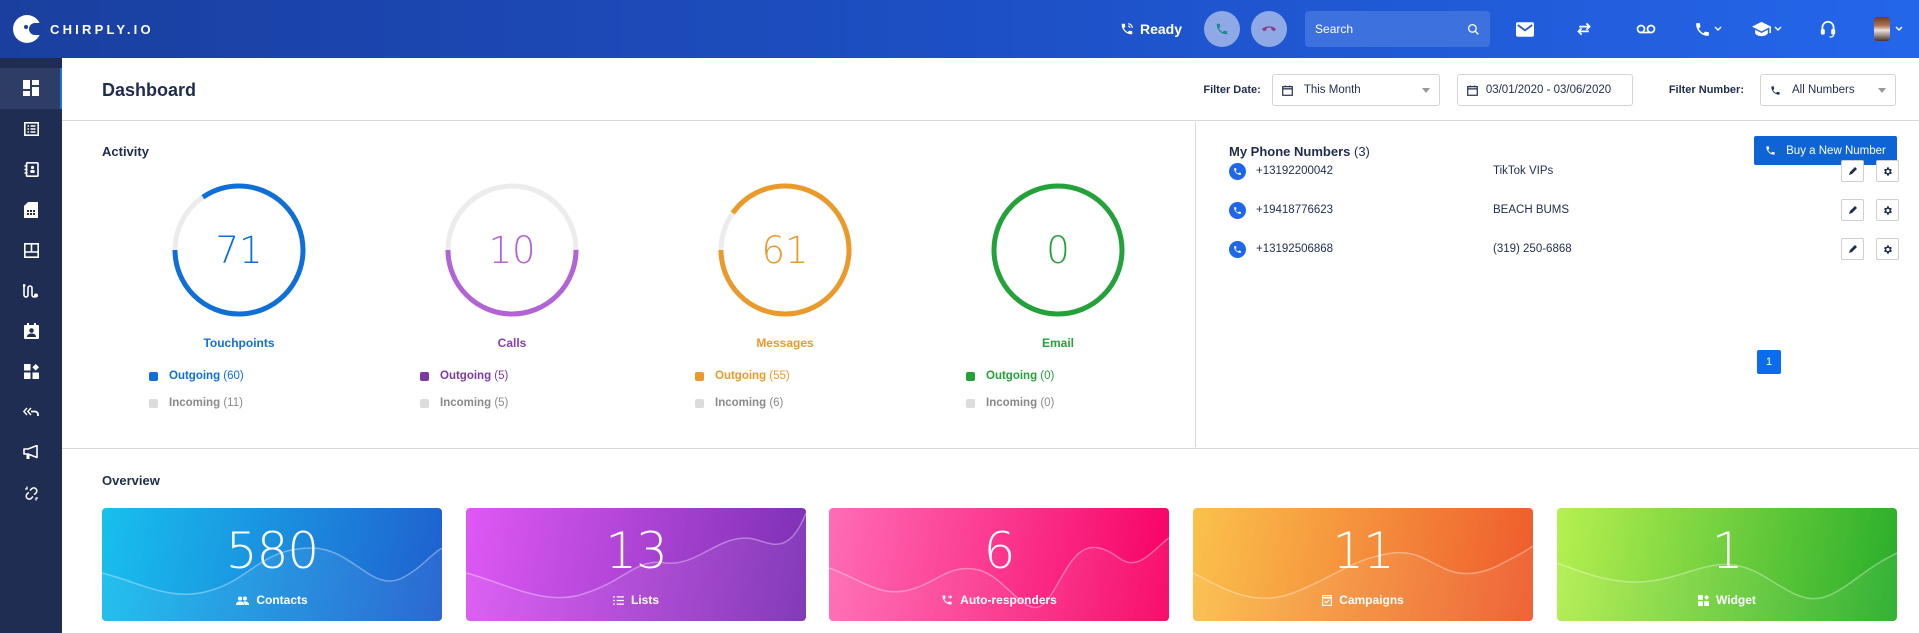 The width and height of the screenshot is (1919, 633). What do you see at coordinates (102, 29) in the screenshot?
I see `brand-name: CHIRPLY.IO` at bounding box center [102, 29].